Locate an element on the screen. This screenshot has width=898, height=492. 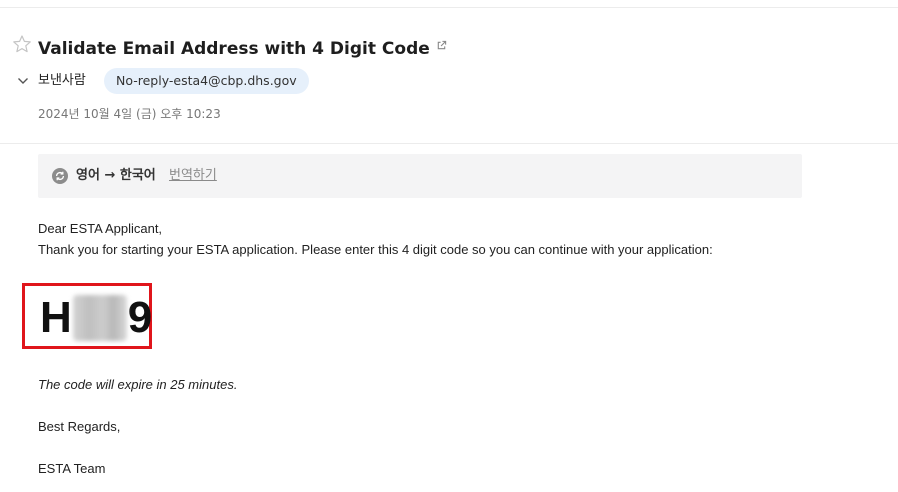
external-link-icon is located at coordinates (441, 45).